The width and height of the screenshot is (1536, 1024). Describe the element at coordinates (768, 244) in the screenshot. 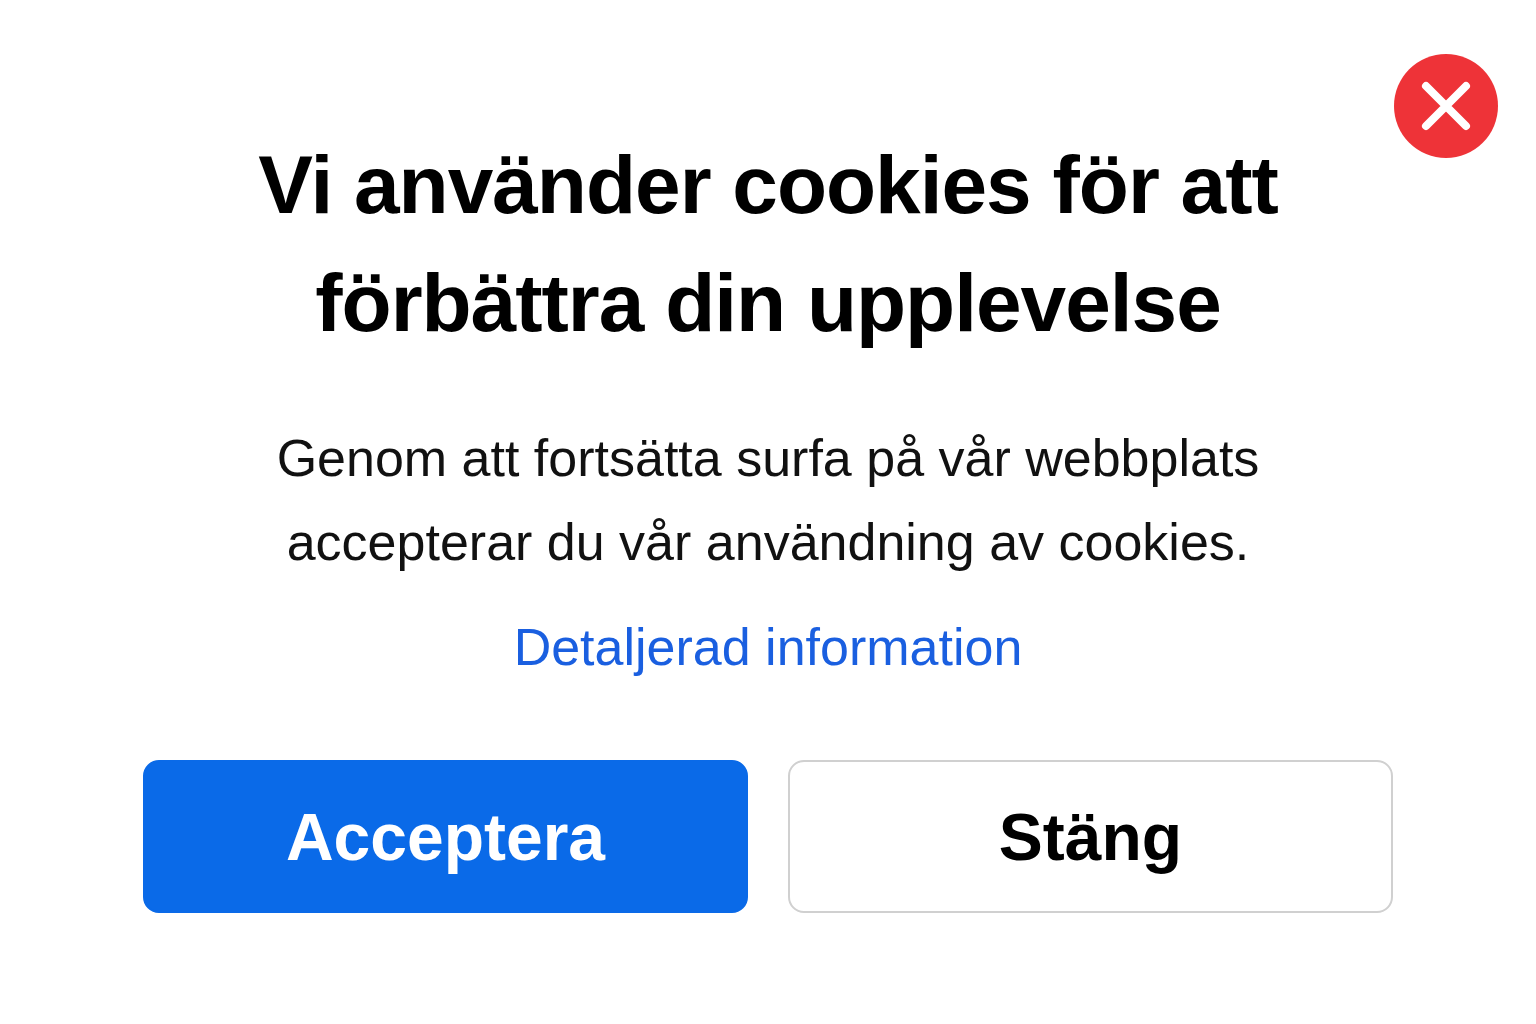

I see `dialog-title: Vi använder cookies för att förbättra din upplevelse` at that location.